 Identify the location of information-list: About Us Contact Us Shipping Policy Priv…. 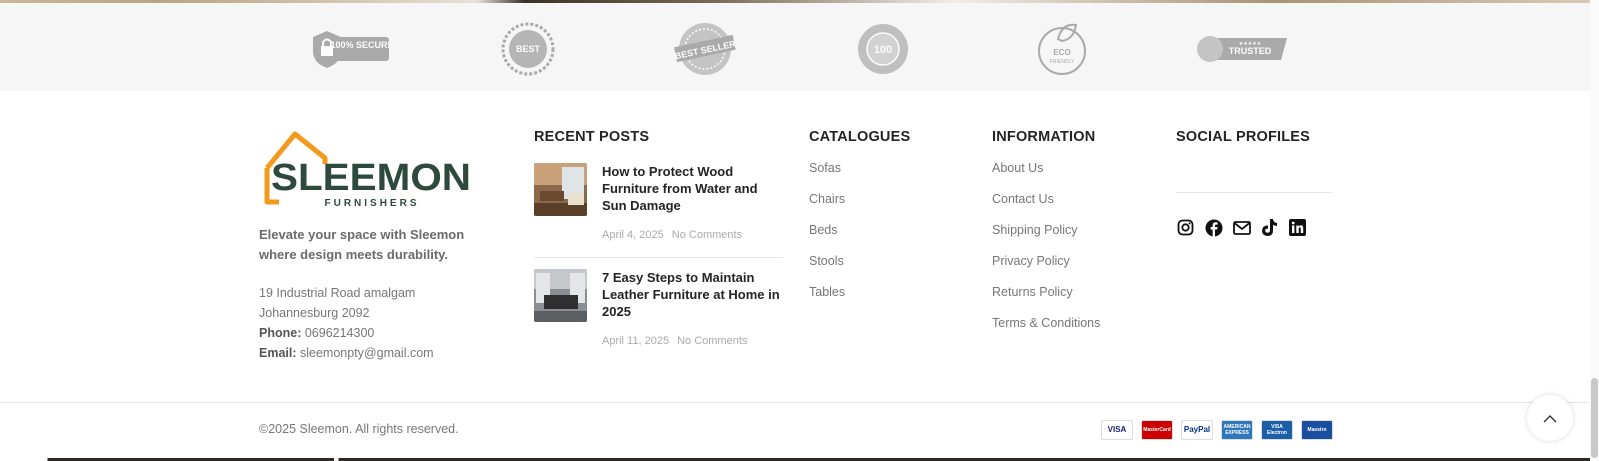
(1046, 253).